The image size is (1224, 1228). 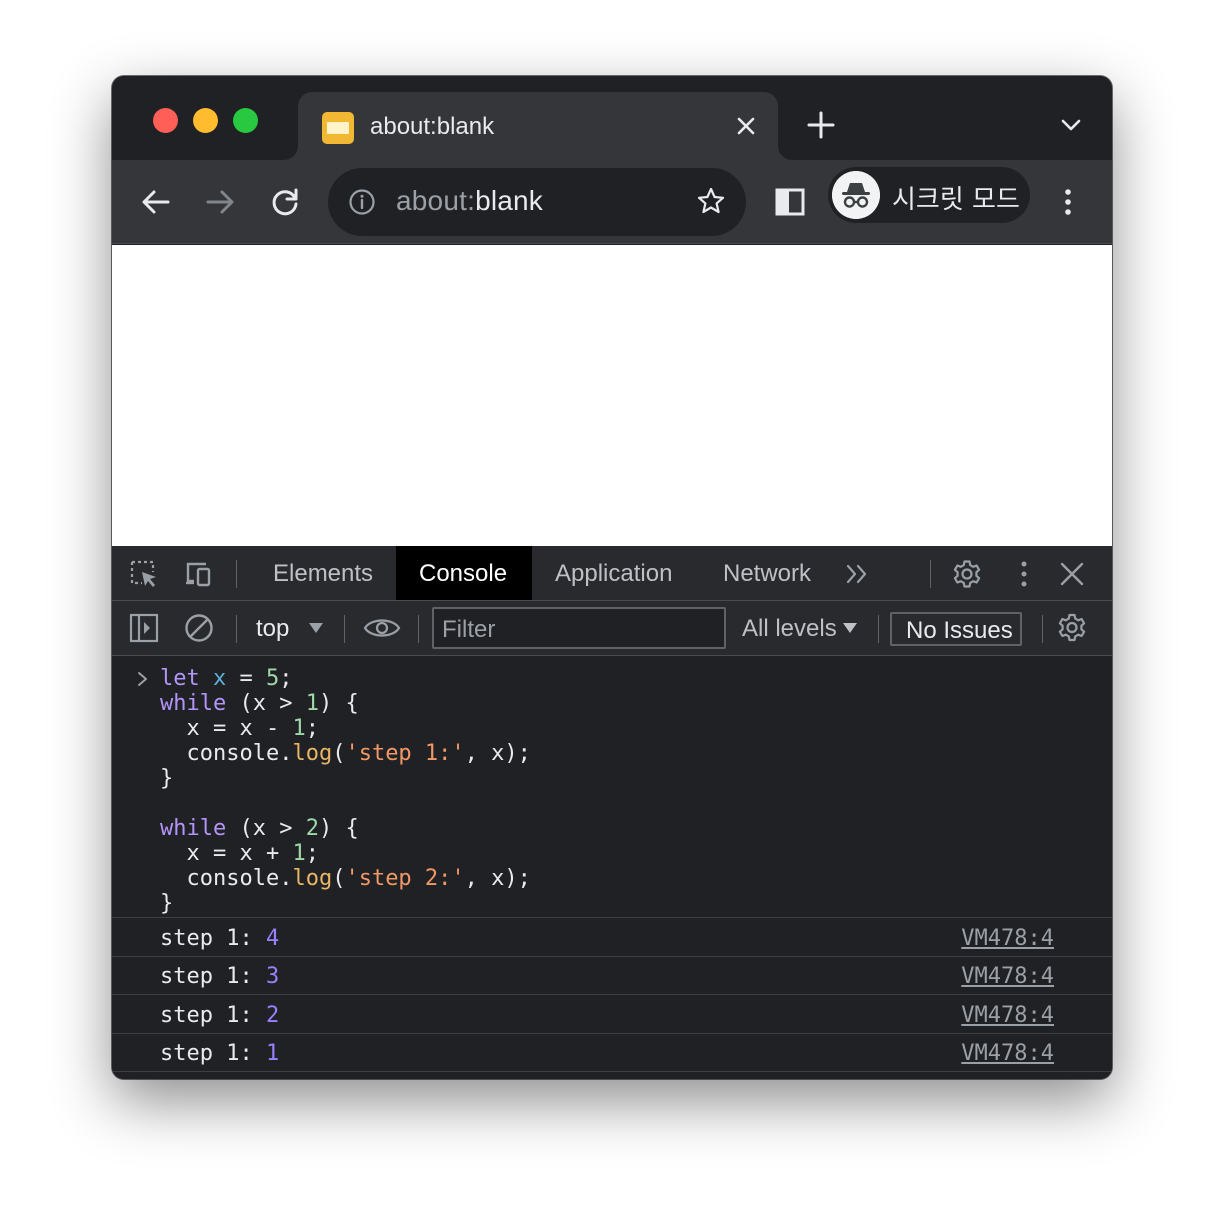 I want to click on tab-title: about:blank, so click(x=432, y=126).